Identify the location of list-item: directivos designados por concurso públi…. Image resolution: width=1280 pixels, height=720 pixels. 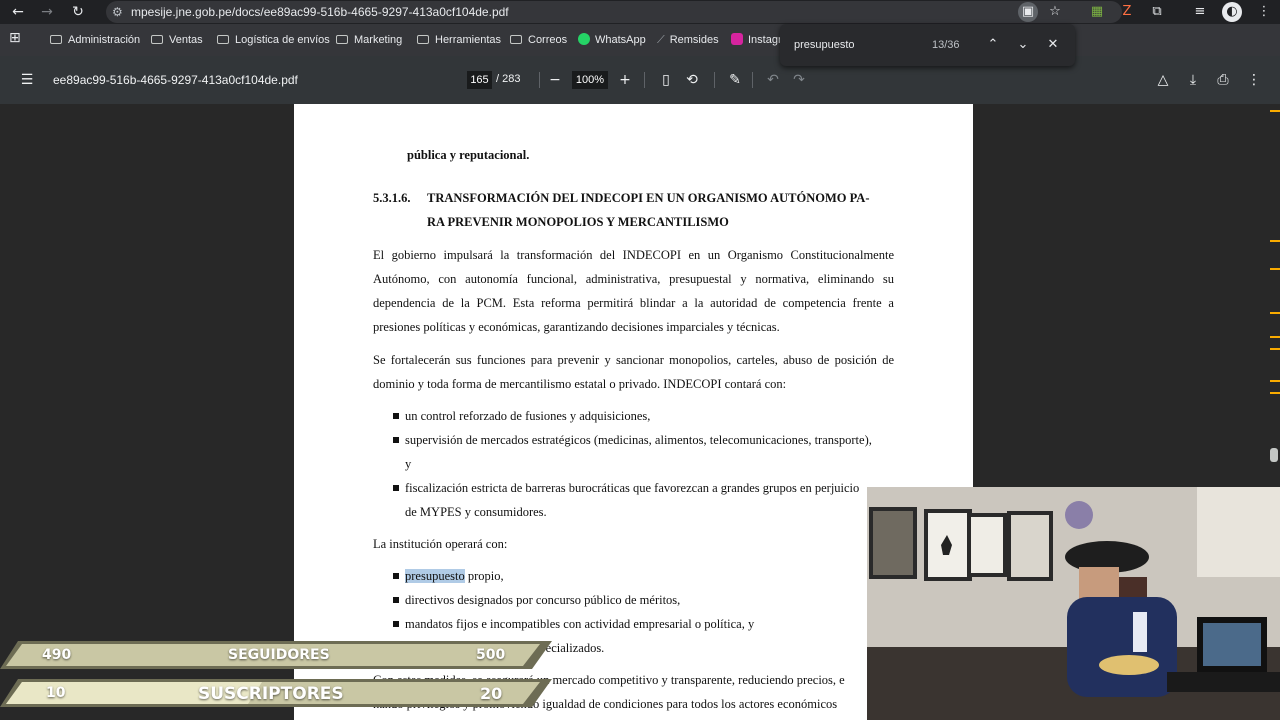
(543, 600).